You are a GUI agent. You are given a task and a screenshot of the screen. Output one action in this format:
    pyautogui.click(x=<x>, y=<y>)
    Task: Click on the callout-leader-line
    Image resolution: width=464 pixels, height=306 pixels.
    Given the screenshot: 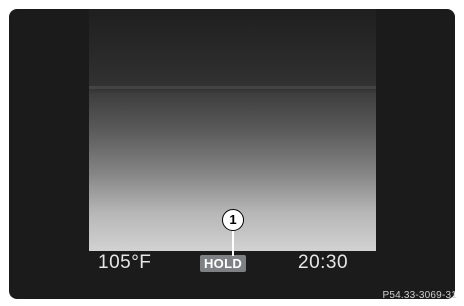 What is the action you would take?
    pyautogui.click(x=233, y=243)
    